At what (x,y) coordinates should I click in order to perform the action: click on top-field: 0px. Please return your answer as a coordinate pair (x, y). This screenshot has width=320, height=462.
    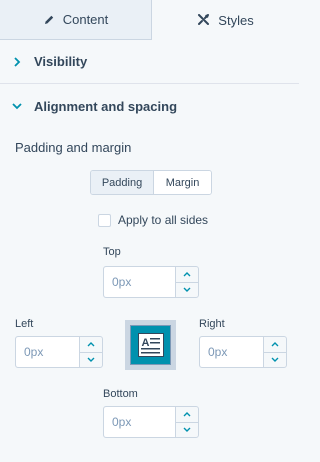
    Looking at the image, I should click on (151, 282).